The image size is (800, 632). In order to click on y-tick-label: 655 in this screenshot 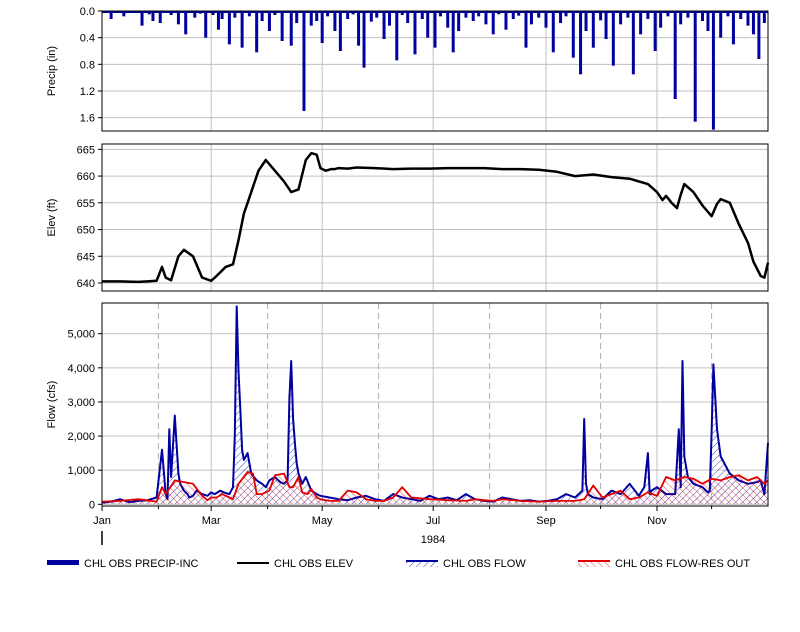, I will do `click(86, 204)`.